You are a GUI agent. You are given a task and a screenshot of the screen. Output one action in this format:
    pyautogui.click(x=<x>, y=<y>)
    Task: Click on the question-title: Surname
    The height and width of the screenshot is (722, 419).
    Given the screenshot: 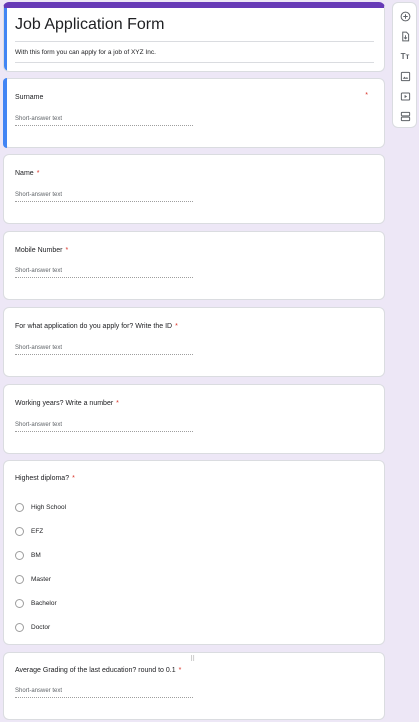 What is the action you would take?
    pyautogui.click(x=29, y=97)
    